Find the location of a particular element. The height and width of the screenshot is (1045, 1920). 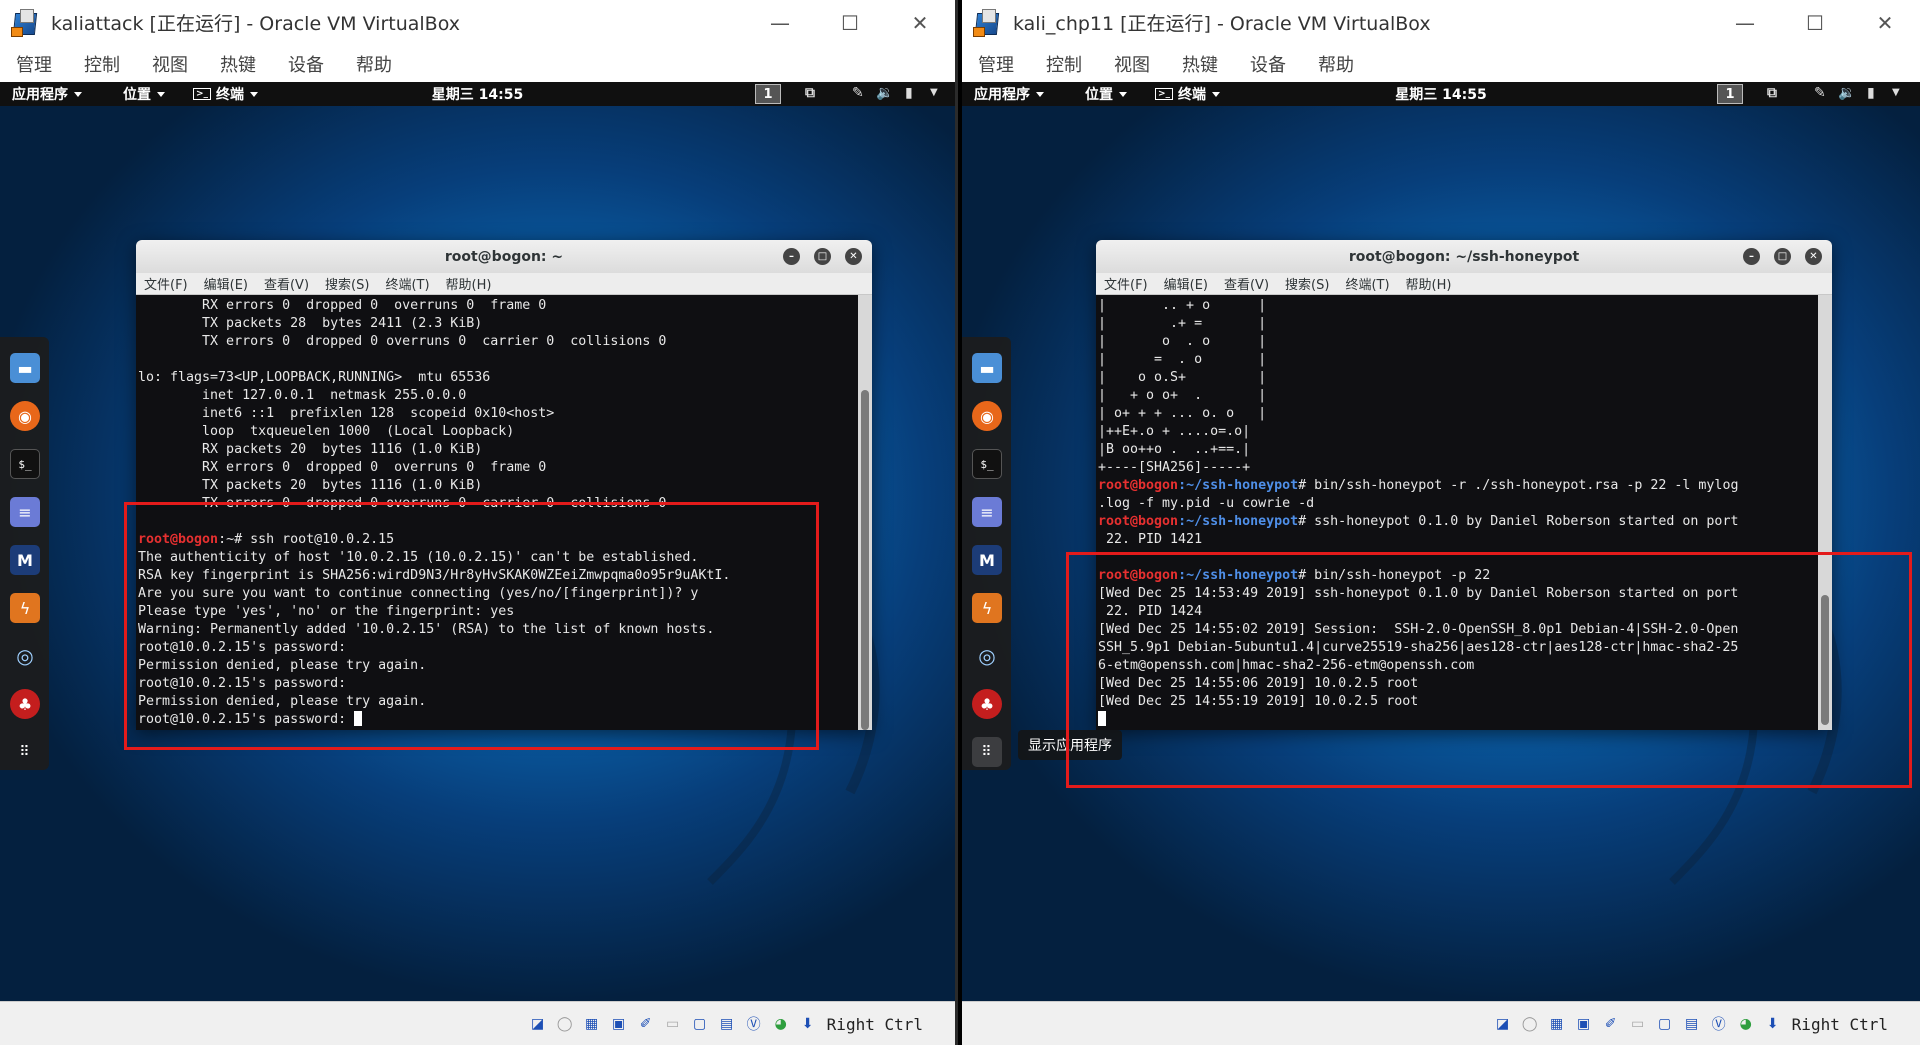

terminal-titlebar: root@bogon: ~ – □ ✕ is located at coordinates (504, 256).